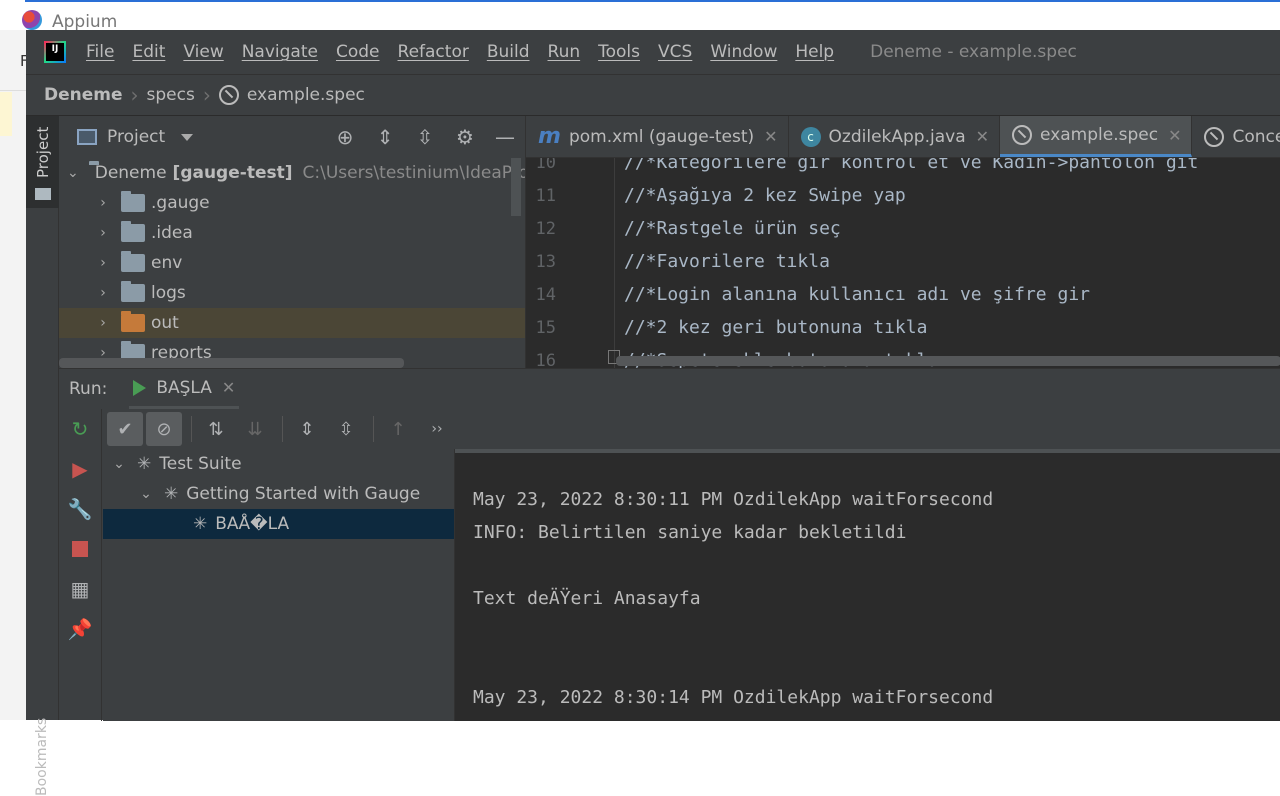 The image size is (1280, 796). Describe the element at coordinates (1096, 136) in the screenshot. I see `tab-example-spec: example.spec ✕` at that location.